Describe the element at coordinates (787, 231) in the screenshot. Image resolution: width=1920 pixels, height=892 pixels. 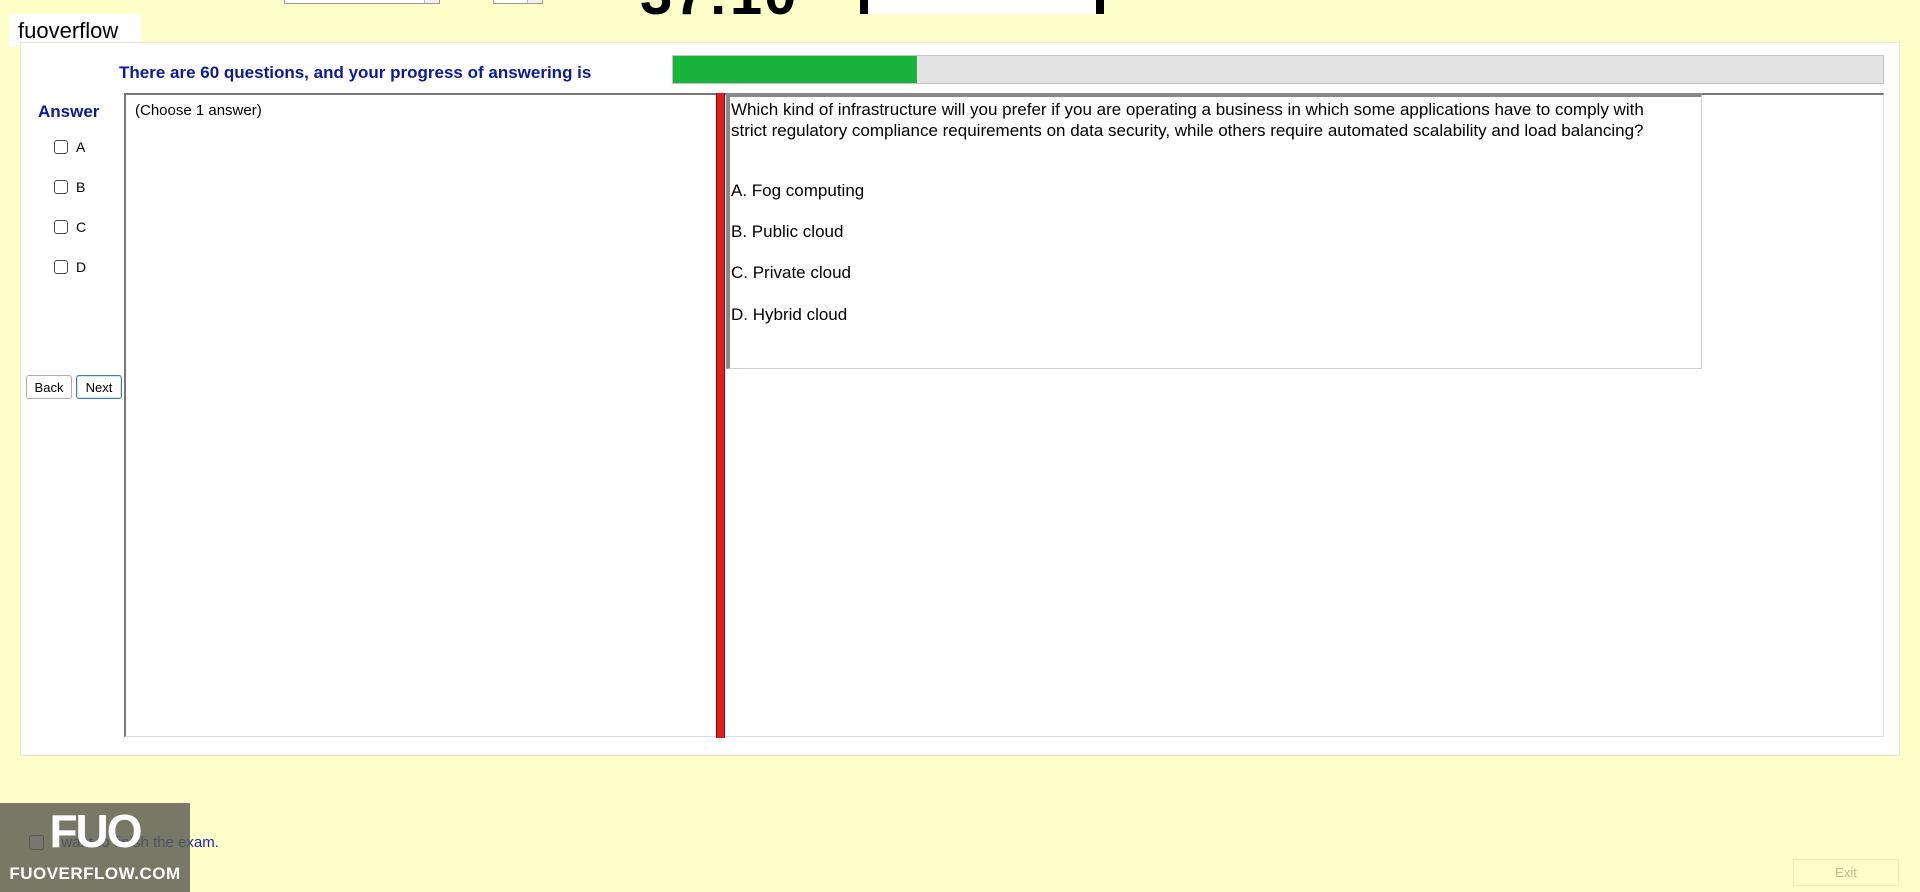
I see `choice-b: B. Public cloud` at that location.